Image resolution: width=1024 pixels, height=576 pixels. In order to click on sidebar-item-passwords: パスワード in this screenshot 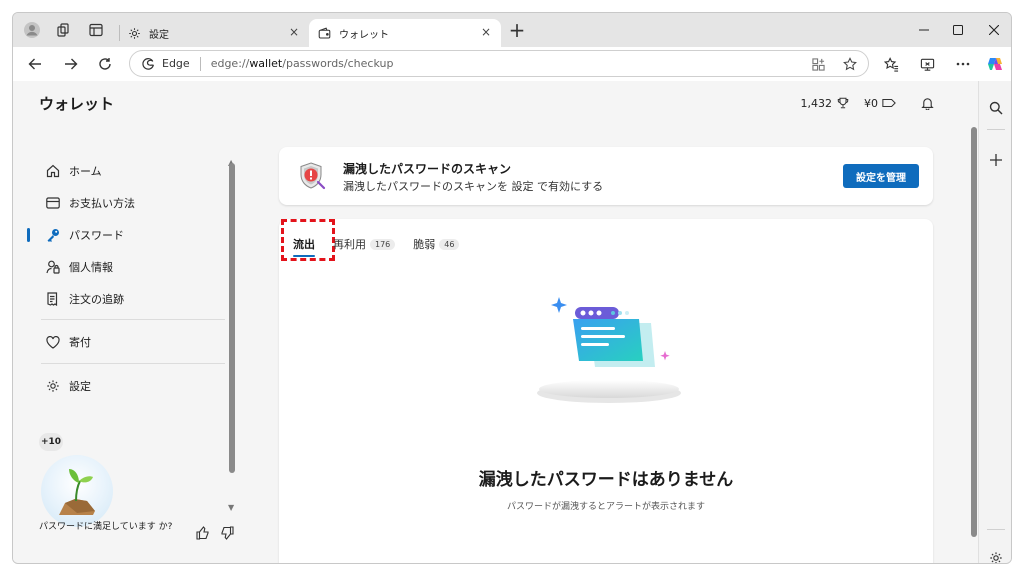, I will do `click(127, 235)`.